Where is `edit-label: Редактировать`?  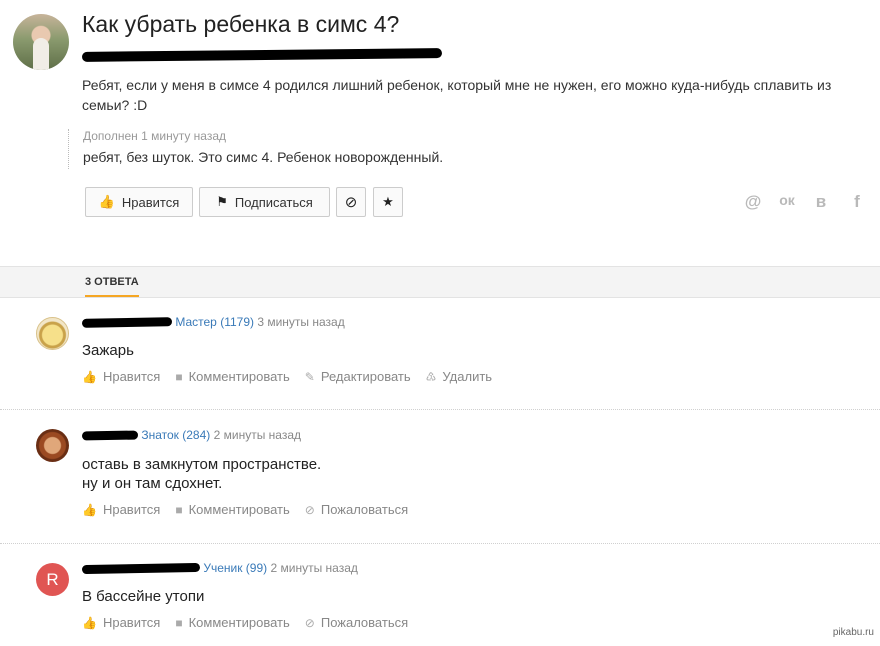
edit-label: Редактировать is located at coordinates (365, 376).